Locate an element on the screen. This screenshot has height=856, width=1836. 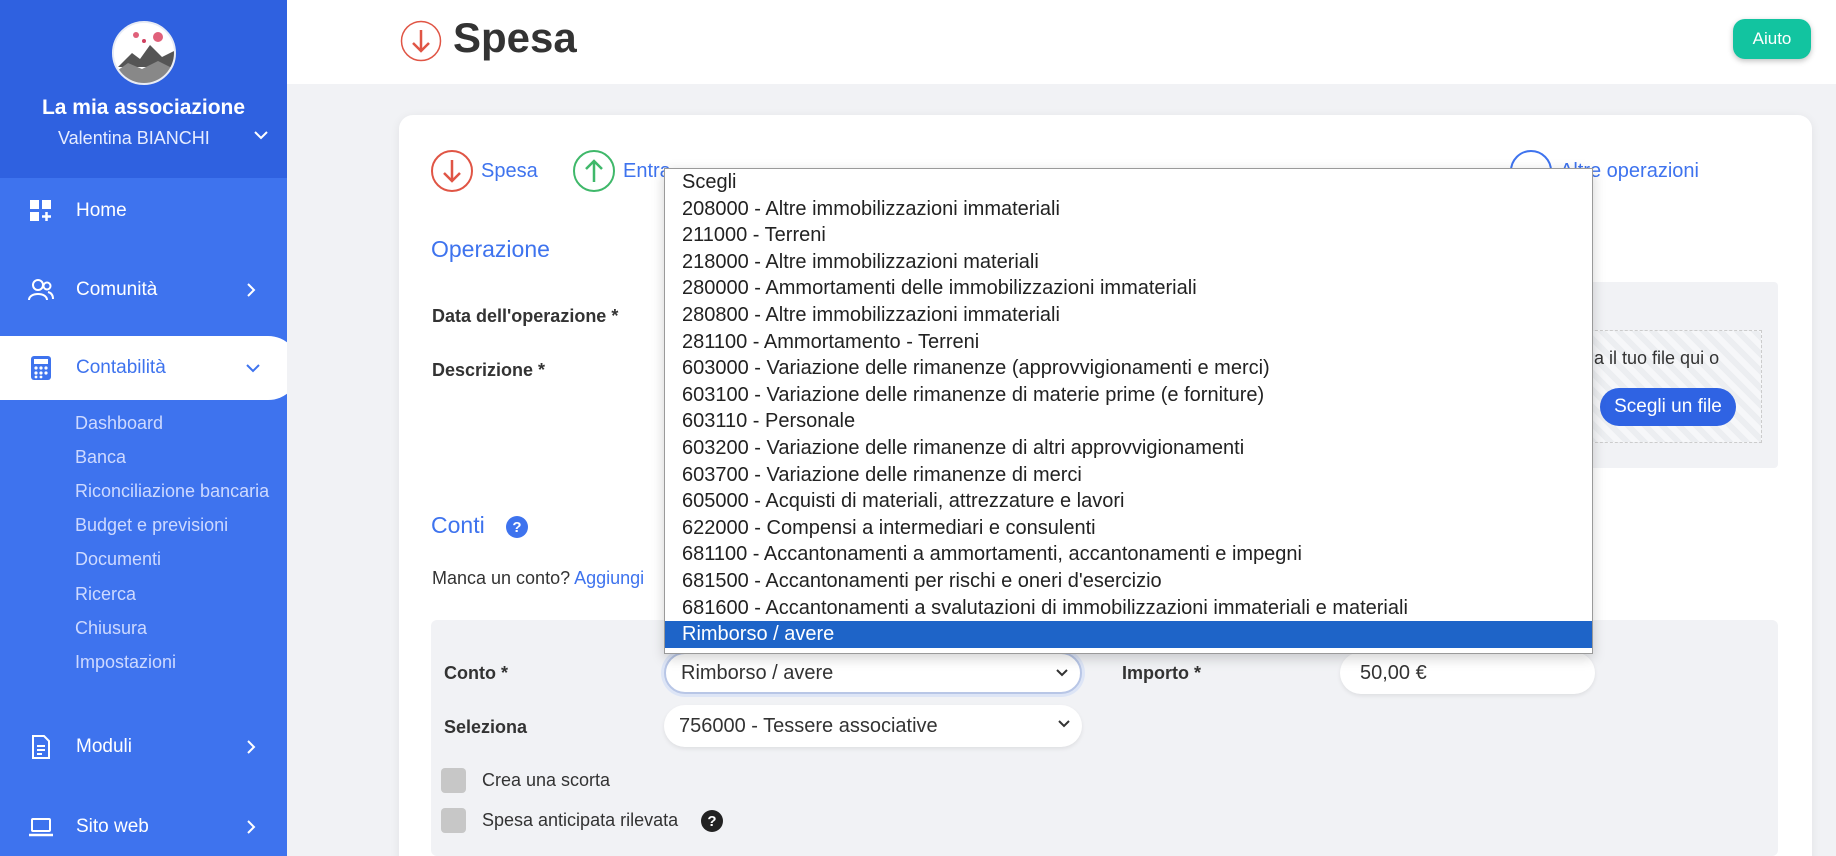
file-drop-zone is located at coordinates (1671, 386).